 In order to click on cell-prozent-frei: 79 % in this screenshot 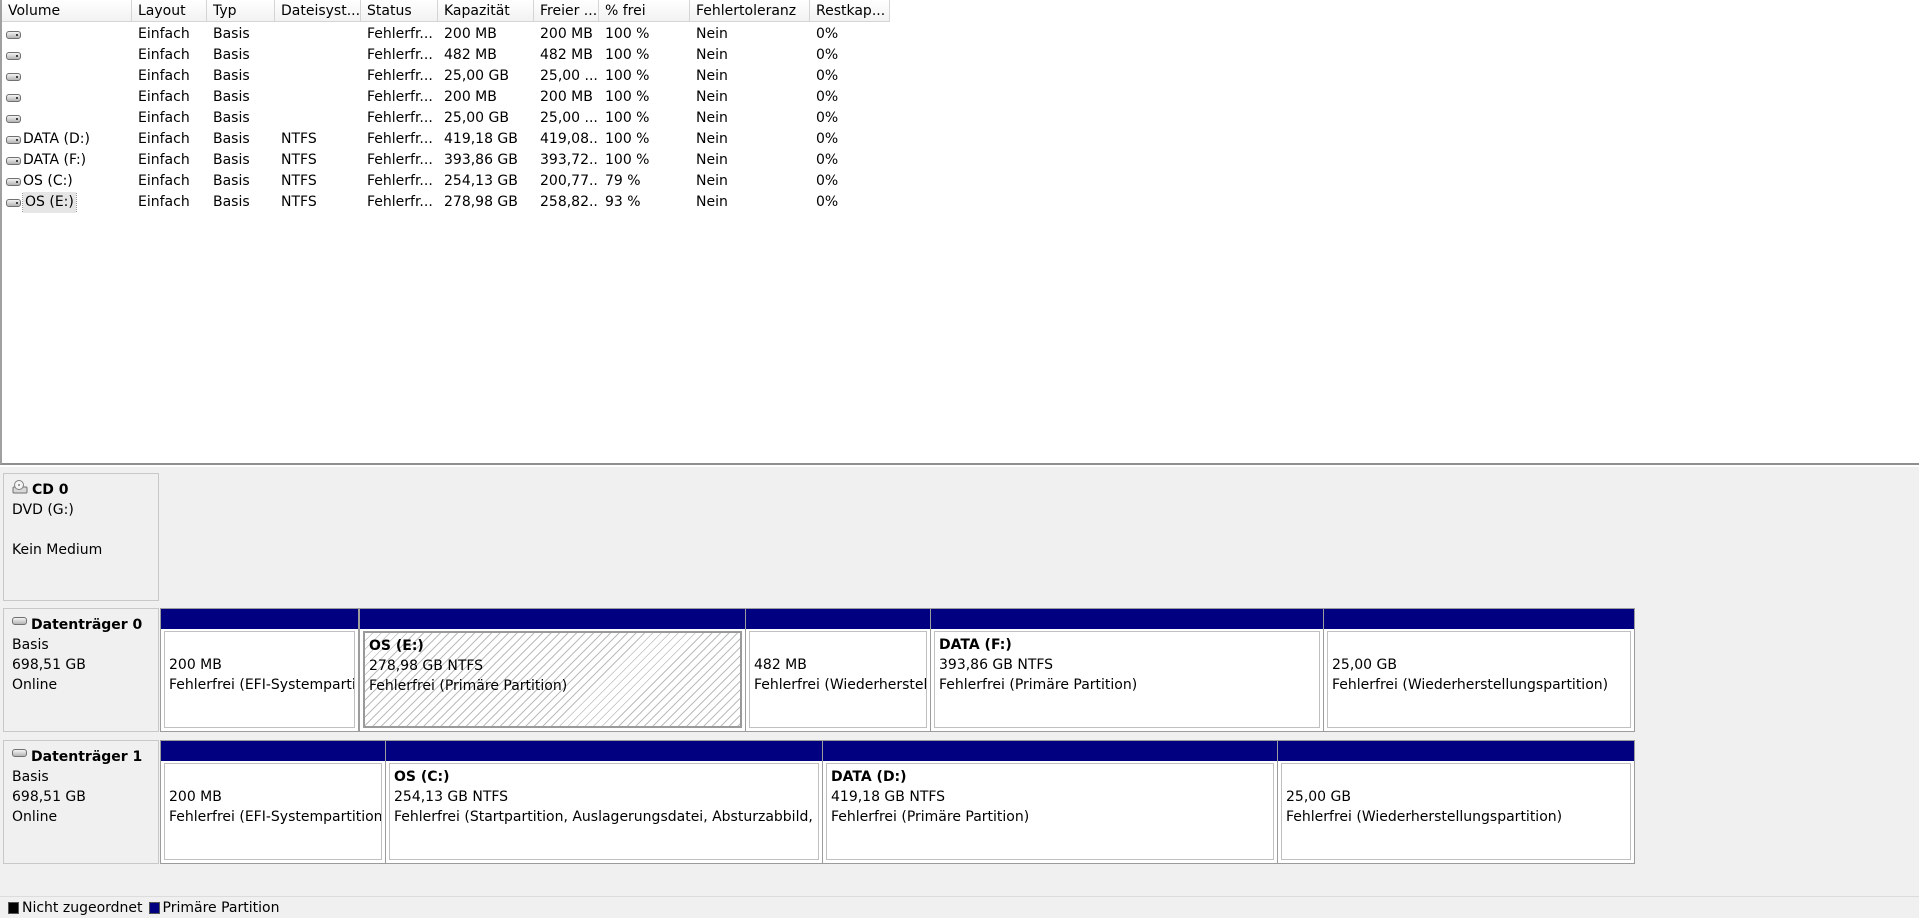, I will do `click(623, 181)`.